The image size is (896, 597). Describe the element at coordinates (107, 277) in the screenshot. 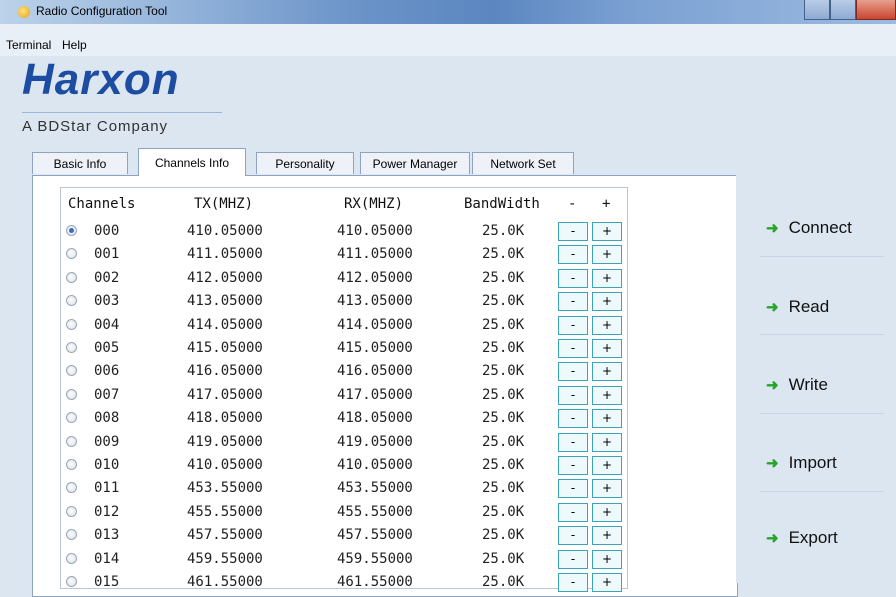

I see `channel-number-cell: 002` at that location.